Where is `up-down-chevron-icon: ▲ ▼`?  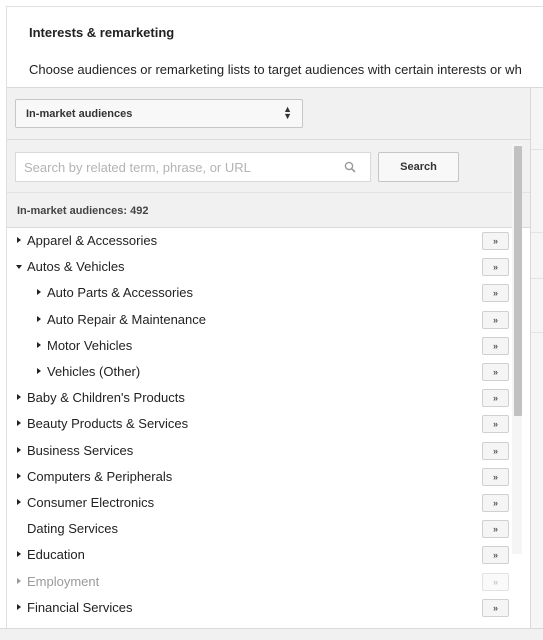 up-down-chevron-icon: ▲ ▼ is located at coordinates (287, 112).